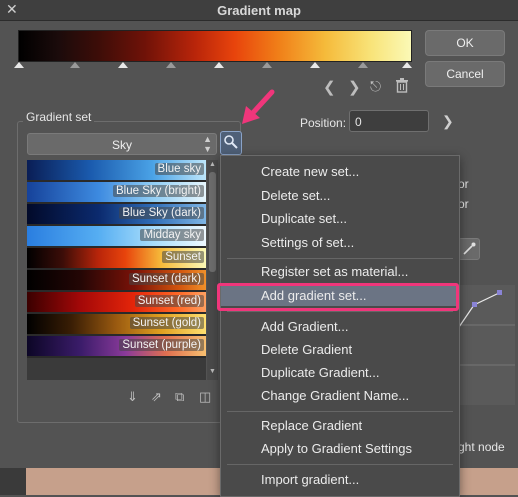 Image resolution: width=518 pixels, height=497 pixels. I want to click on wrench-button, so click(231, 143).